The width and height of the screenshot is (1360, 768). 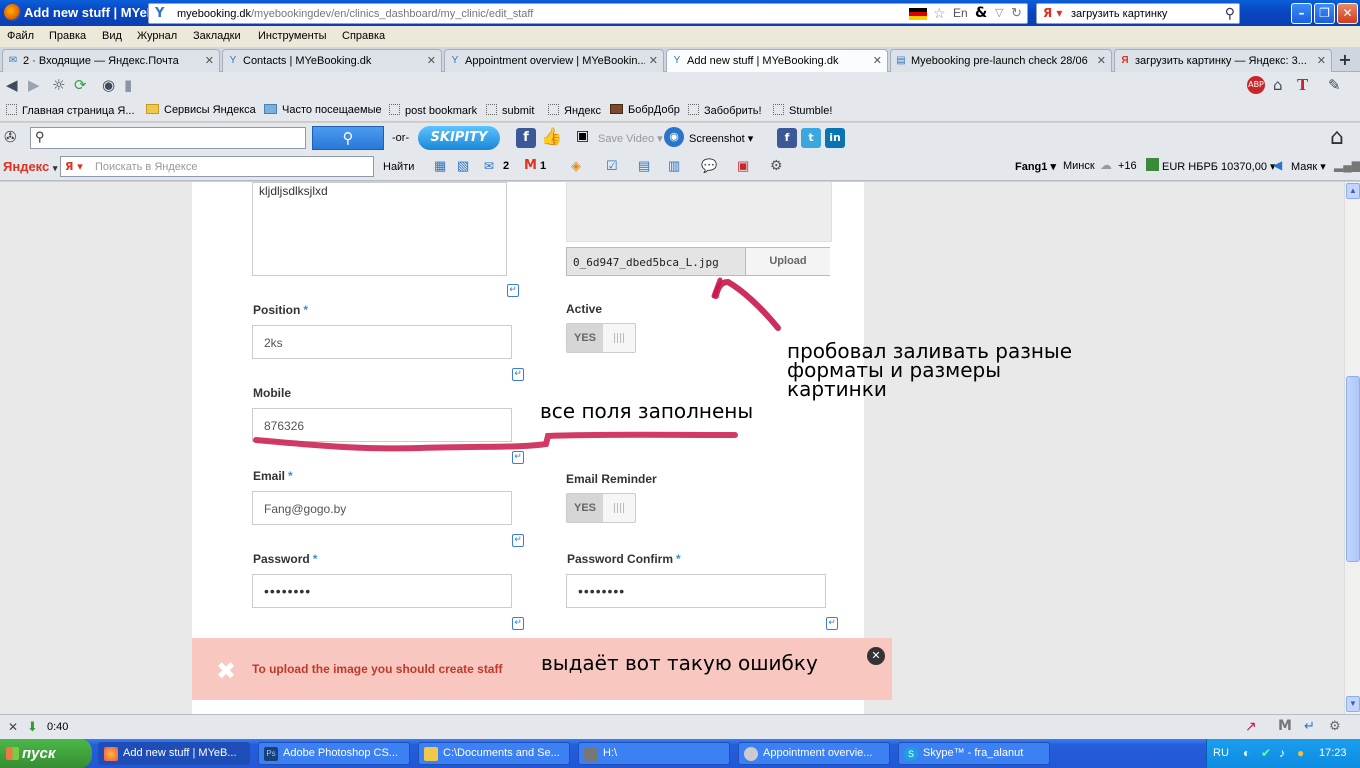 I want to click on translit-icon: T, so click(x=1302, y=85).